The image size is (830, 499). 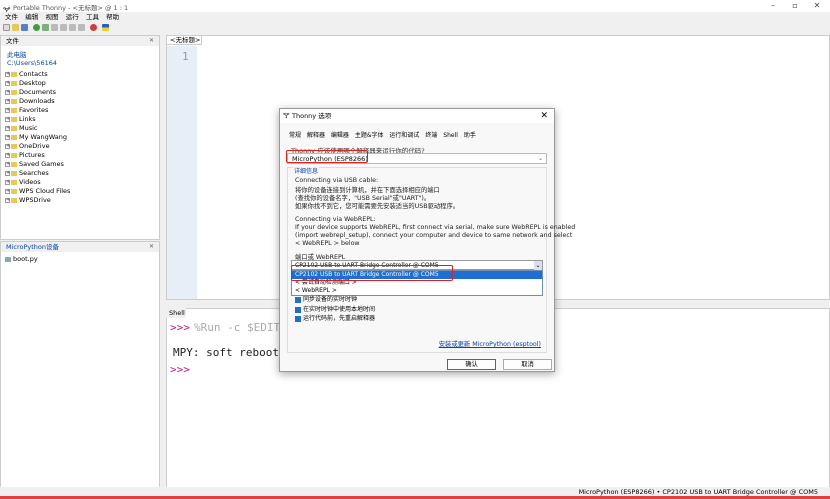 What do you see at coordinates (6, 27) in the screenshot?
I see `new-file-icon` at bounding box center [6, 27].